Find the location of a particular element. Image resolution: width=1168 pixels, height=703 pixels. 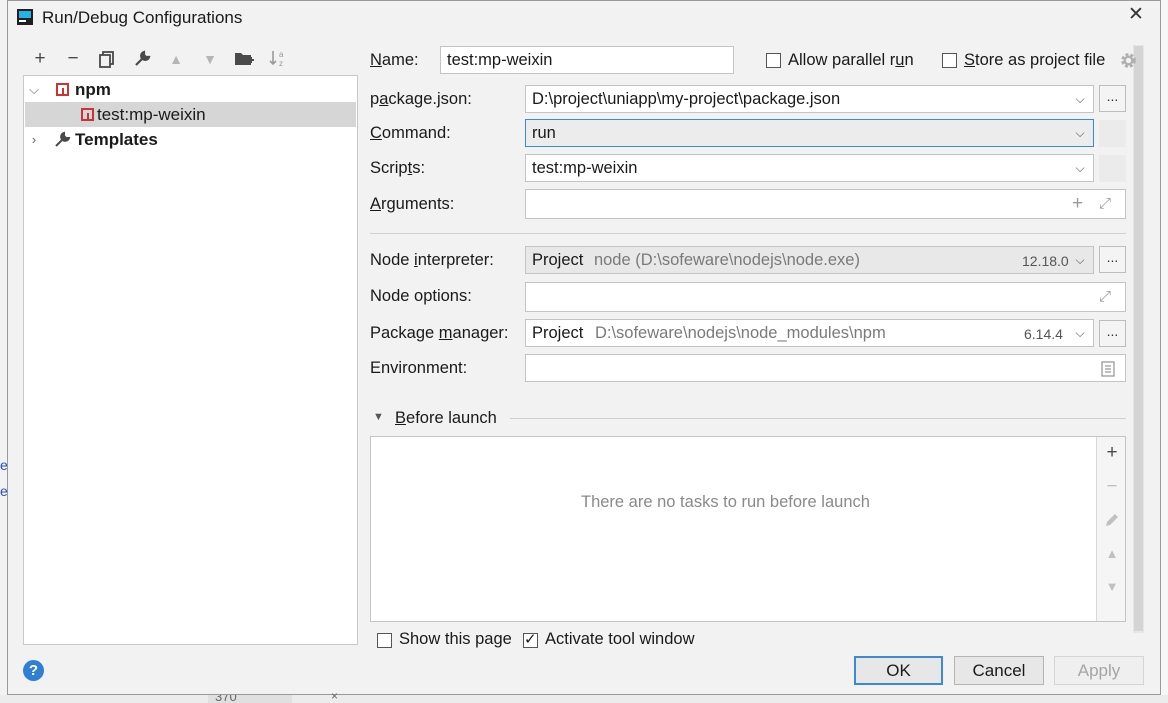

ok-button: OK is located at coordinates (898, 670).